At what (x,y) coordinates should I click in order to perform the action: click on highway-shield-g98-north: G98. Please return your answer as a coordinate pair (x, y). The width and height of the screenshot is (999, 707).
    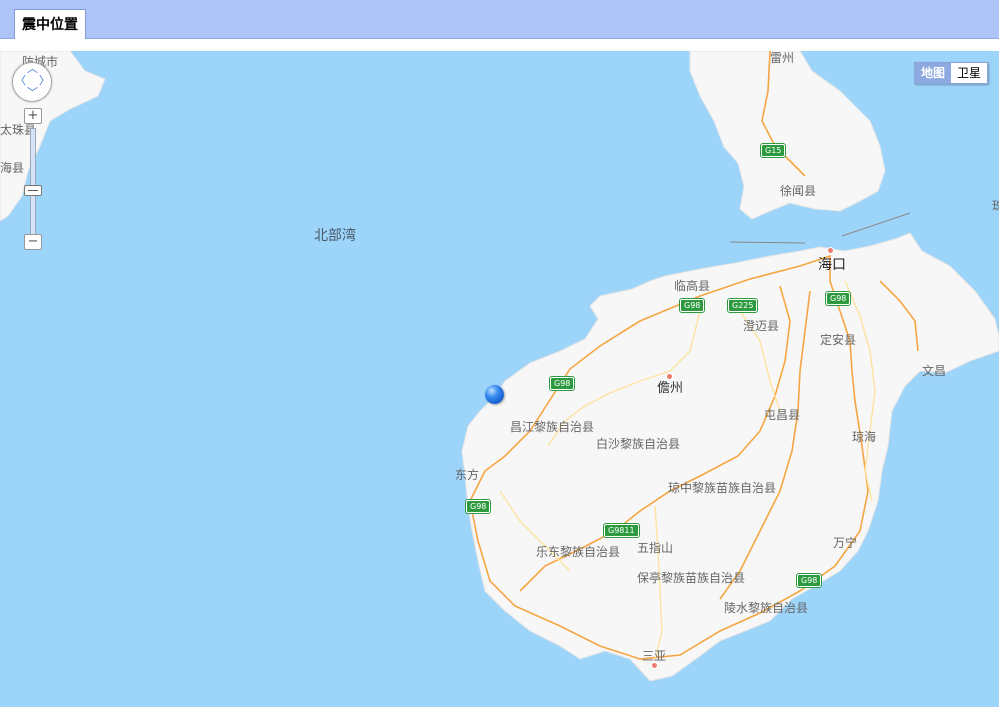
    Looking at the image, I should click on (692, 305).